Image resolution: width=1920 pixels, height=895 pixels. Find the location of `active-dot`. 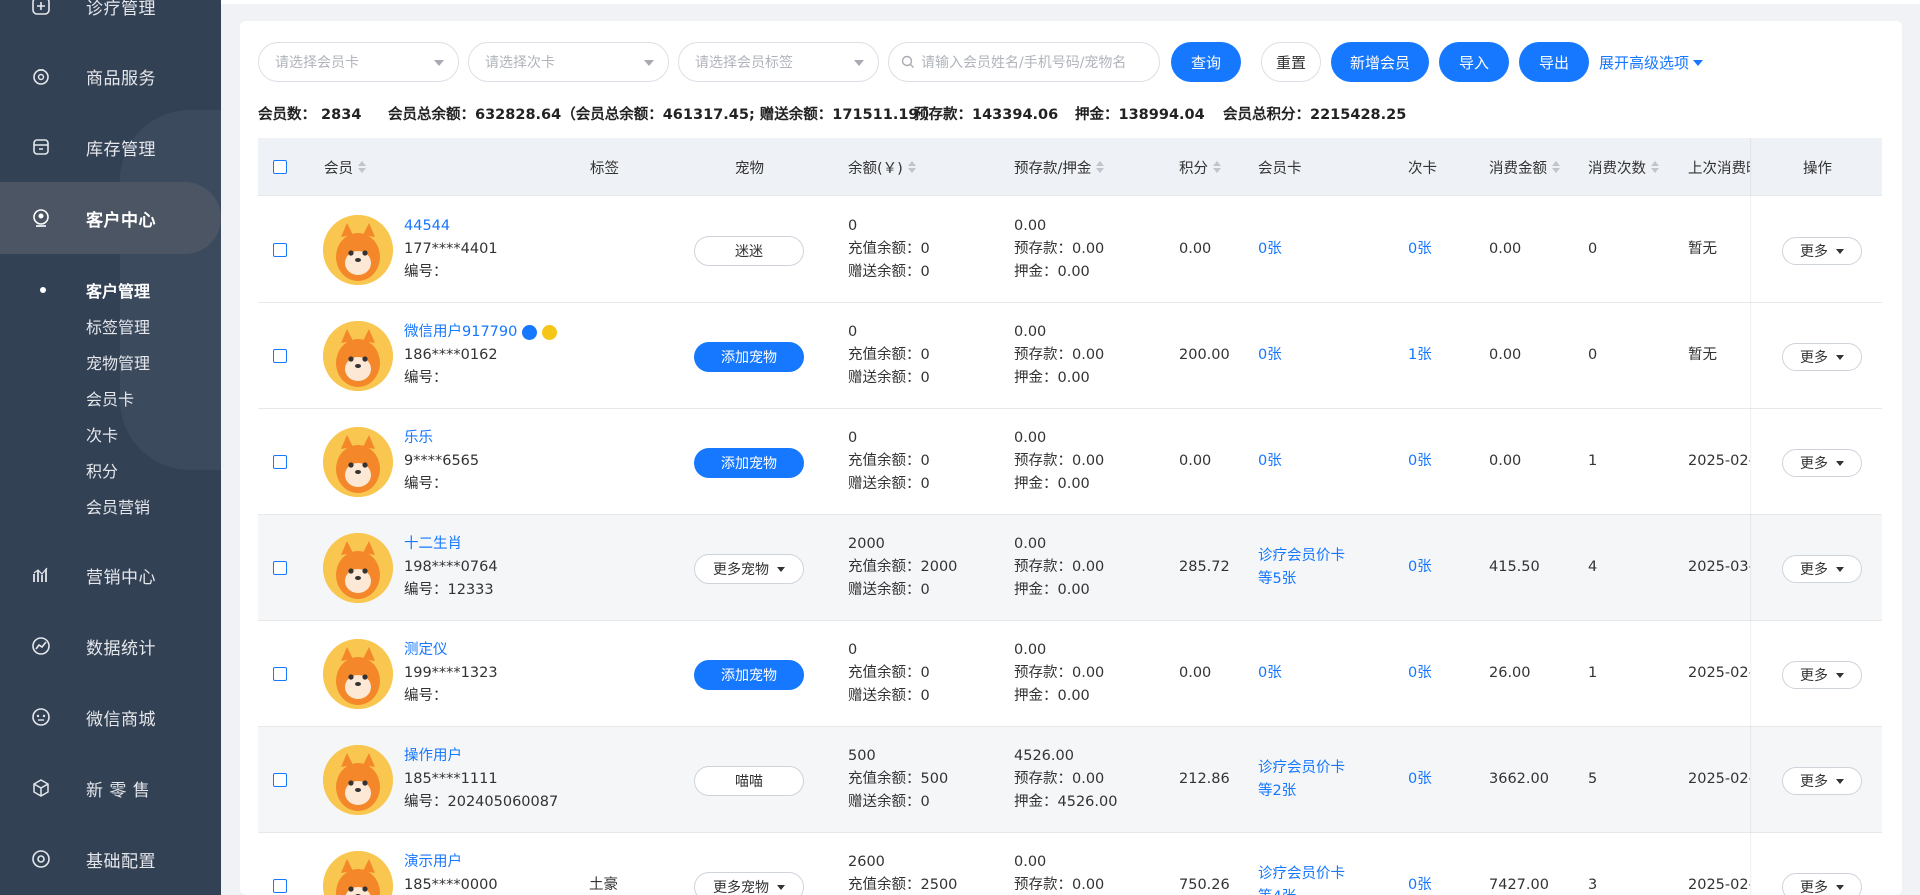

active-dot is located at coordinates (43, 290).